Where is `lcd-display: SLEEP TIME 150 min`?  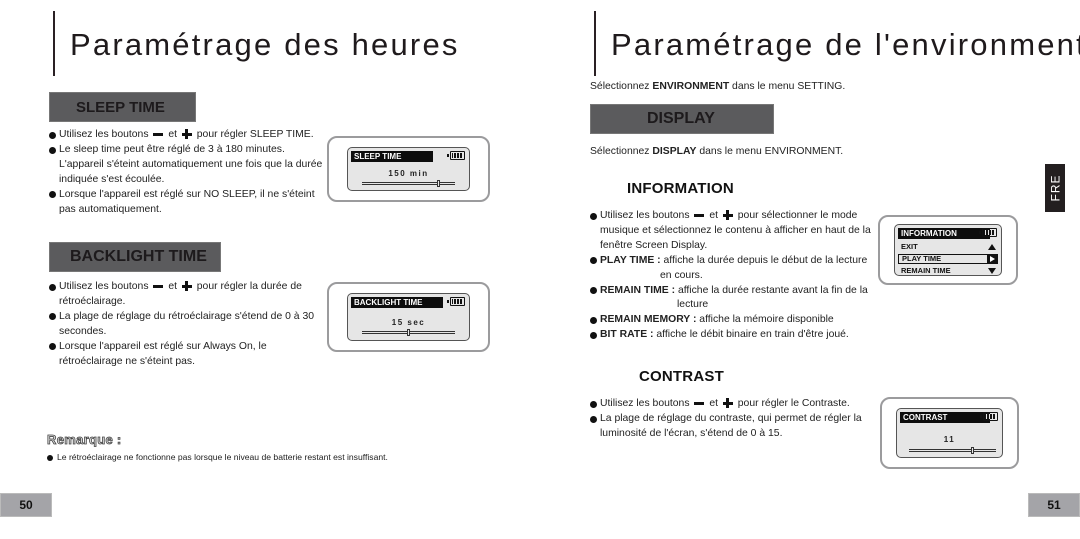
lcd-display: SLEEP TIME 150 min is located at coordinates (408, 169).